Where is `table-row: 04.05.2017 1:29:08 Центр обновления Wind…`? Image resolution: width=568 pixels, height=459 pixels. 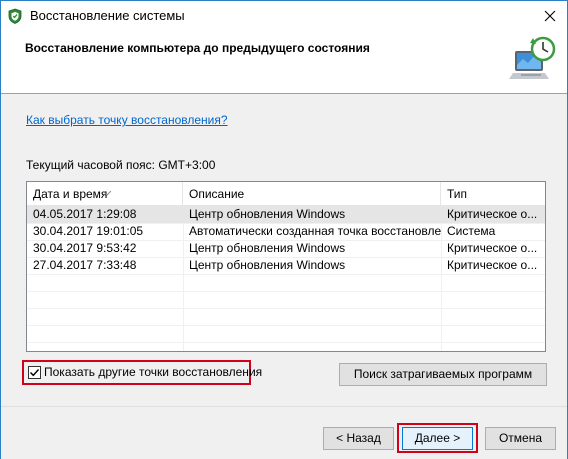 table-row: 04.05.2017 1:29:08 Центр обновления Wind… is located at coordinates (286, 214).